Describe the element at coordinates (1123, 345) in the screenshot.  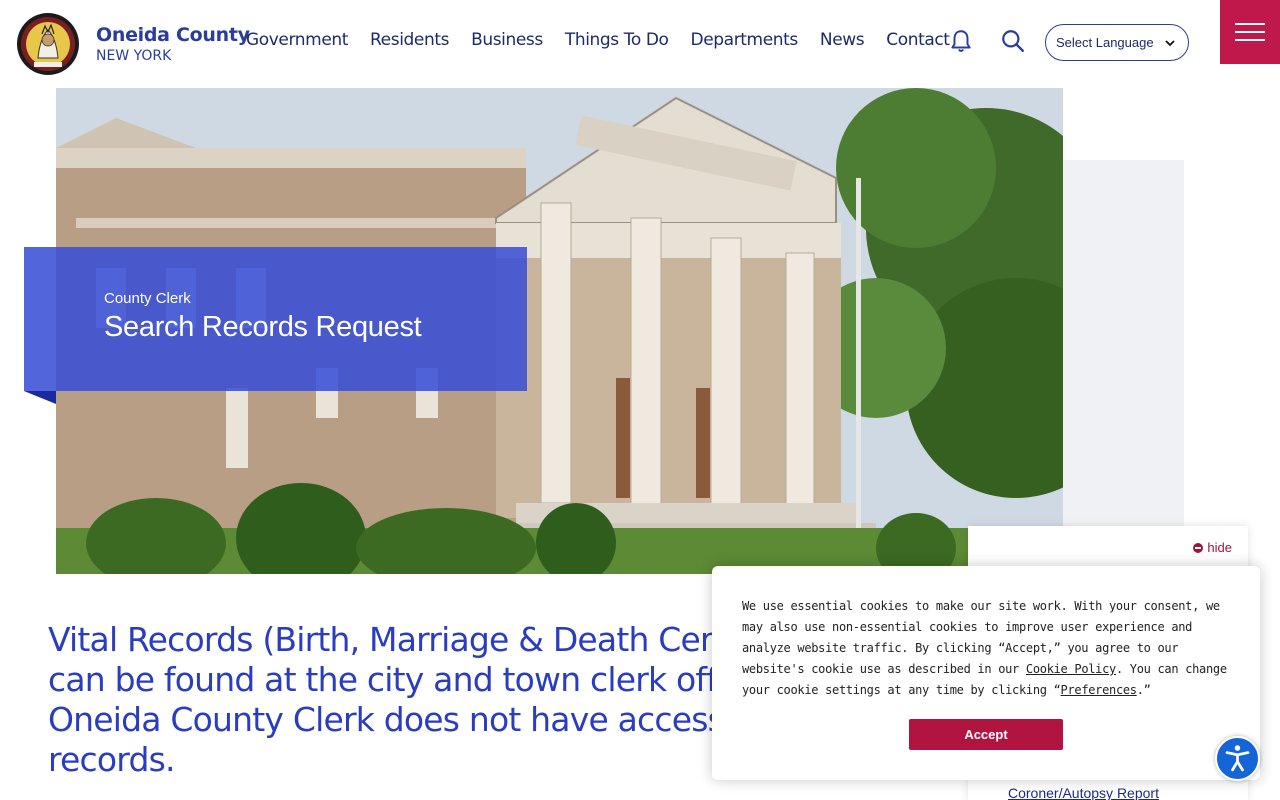
I see `side-panel-background` at that location.